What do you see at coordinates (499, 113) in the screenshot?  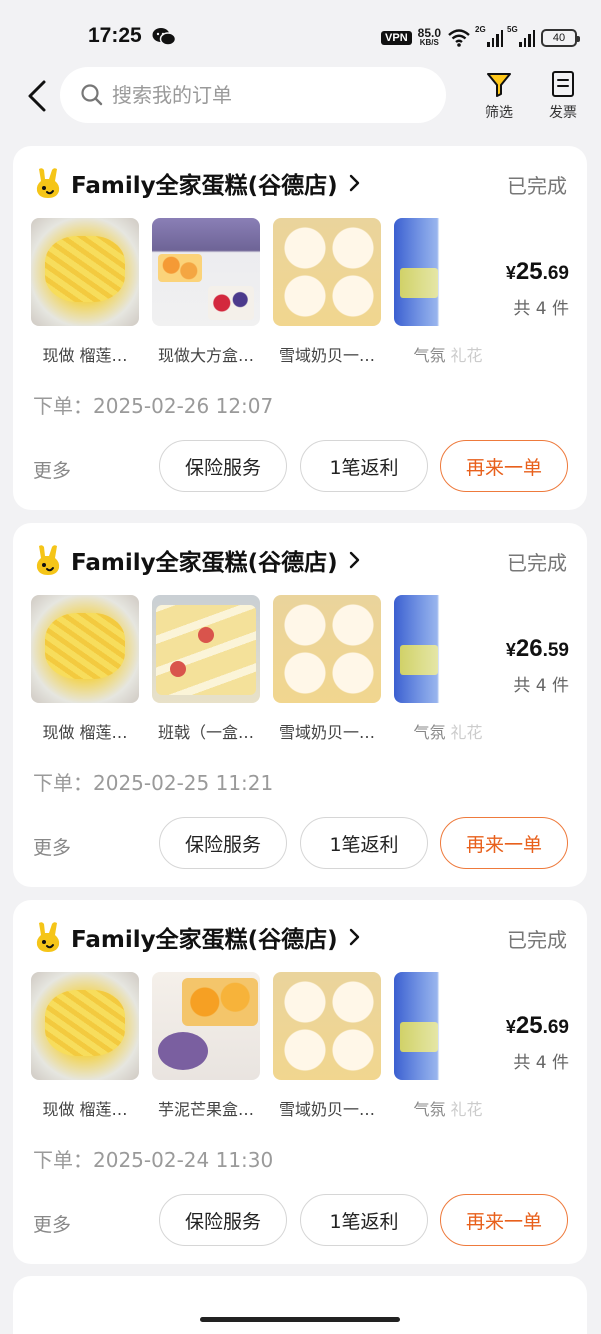 I see `filter-label: 筛选` at bounding box center [499, 113].